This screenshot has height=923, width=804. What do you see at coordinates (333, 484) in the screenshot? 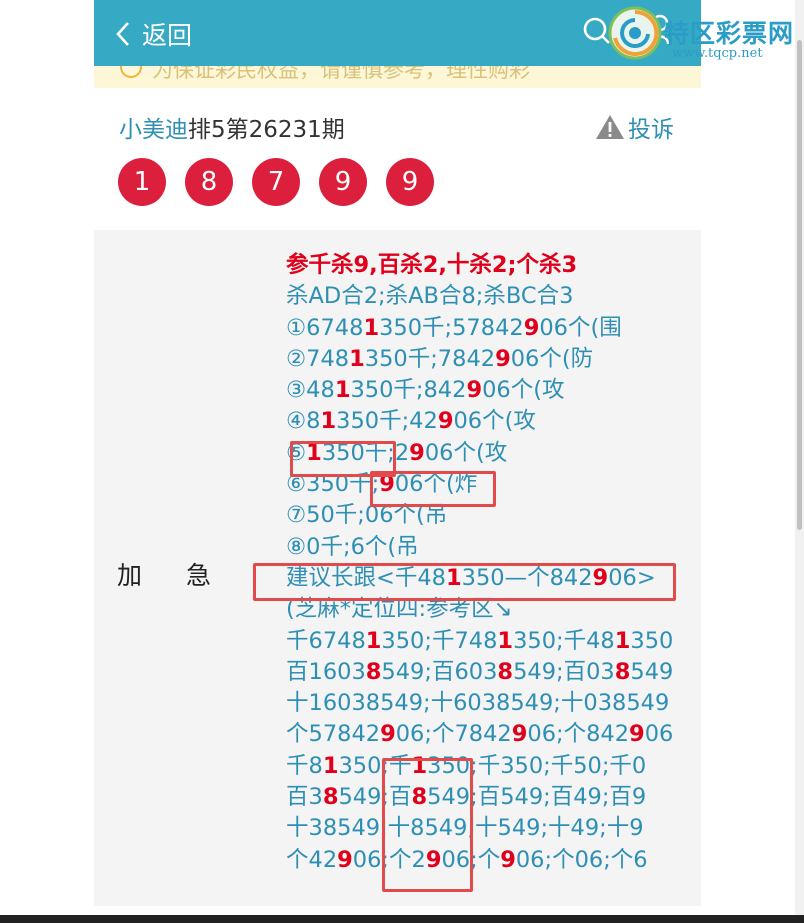
I see `line-text: ⑥350千;` at bounding box center [333, 484].